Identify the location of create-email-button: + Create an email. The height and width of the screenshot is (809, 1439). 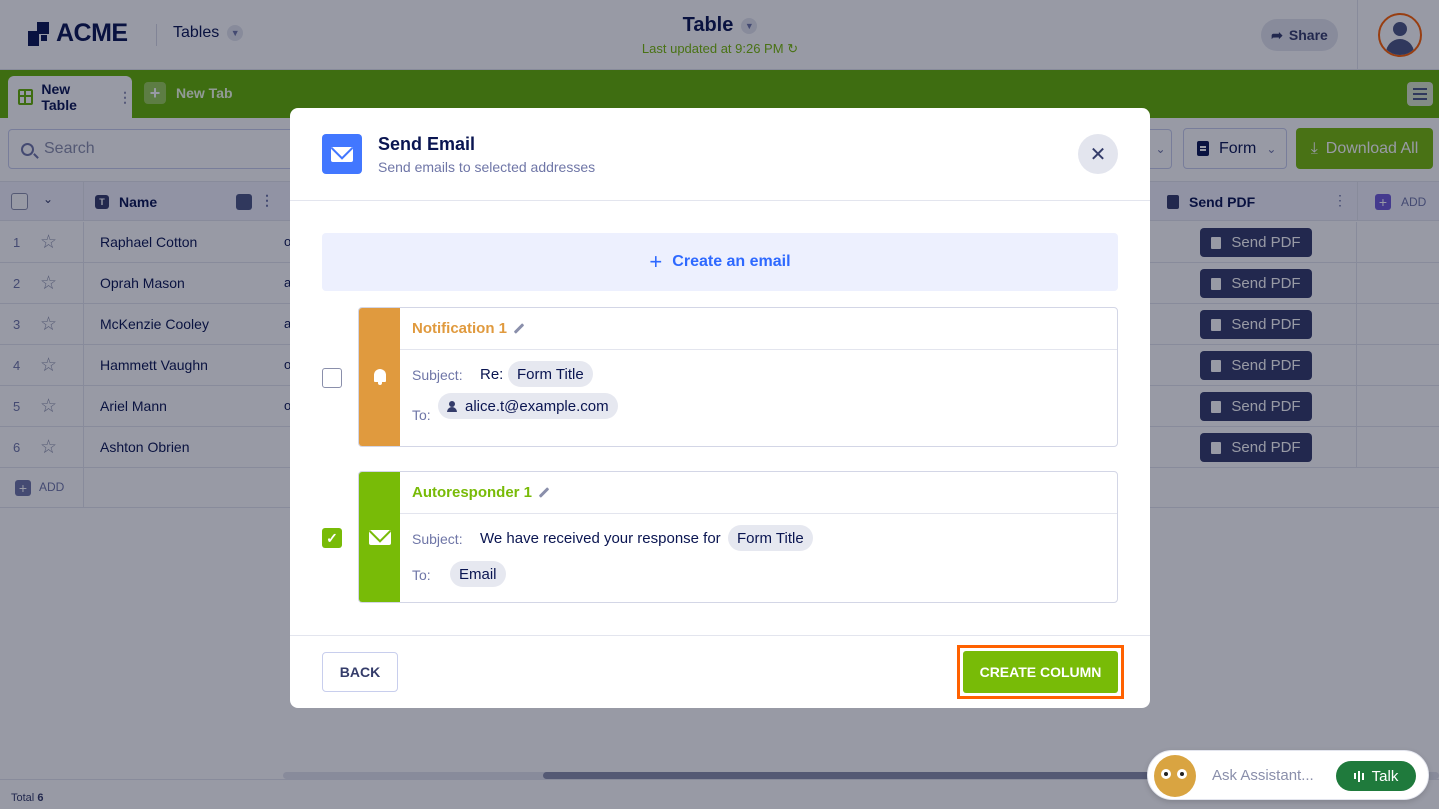
(720, 262).